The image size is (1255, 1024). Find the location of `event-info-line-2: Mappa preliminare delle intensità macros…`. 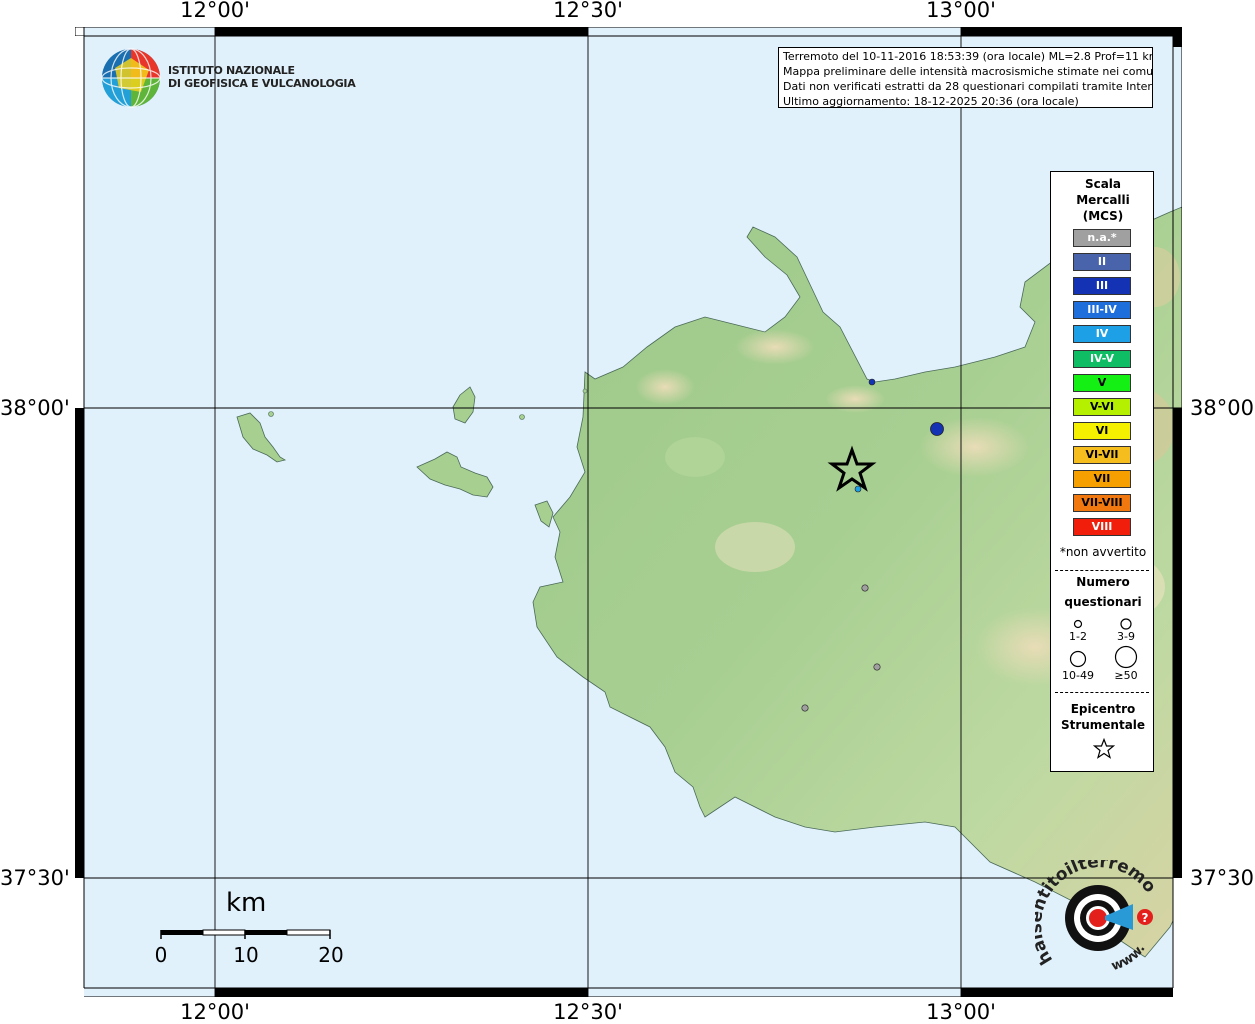

event-info-line-2: Mappa preliminare delle intensità macros… is located at coordinates (968, 71).